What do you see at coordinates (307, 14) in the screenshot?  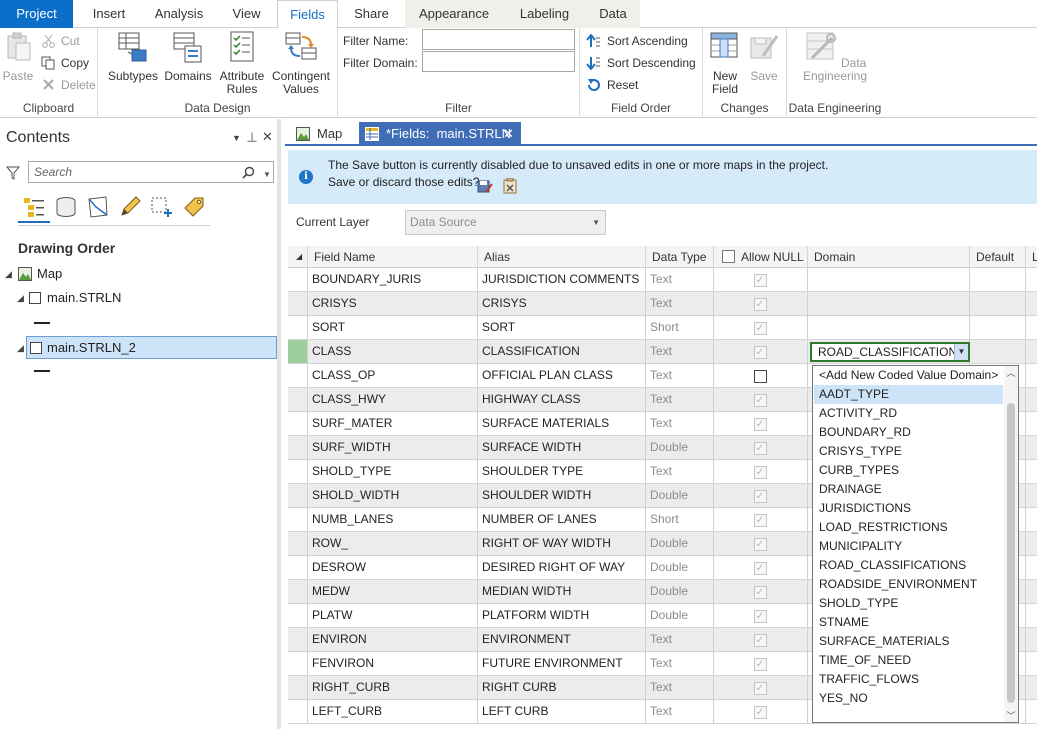 I see `tab-fields: Fields` at bounding box center [307, 14].